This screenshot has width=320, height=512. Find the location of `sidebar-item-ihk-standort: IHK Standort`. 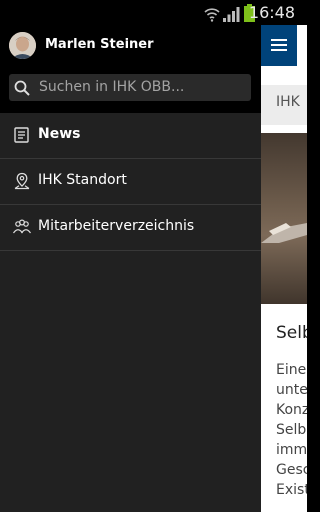

sidebar-item-ihk-standort: IHK Standort is located at coordinates (130, 182).